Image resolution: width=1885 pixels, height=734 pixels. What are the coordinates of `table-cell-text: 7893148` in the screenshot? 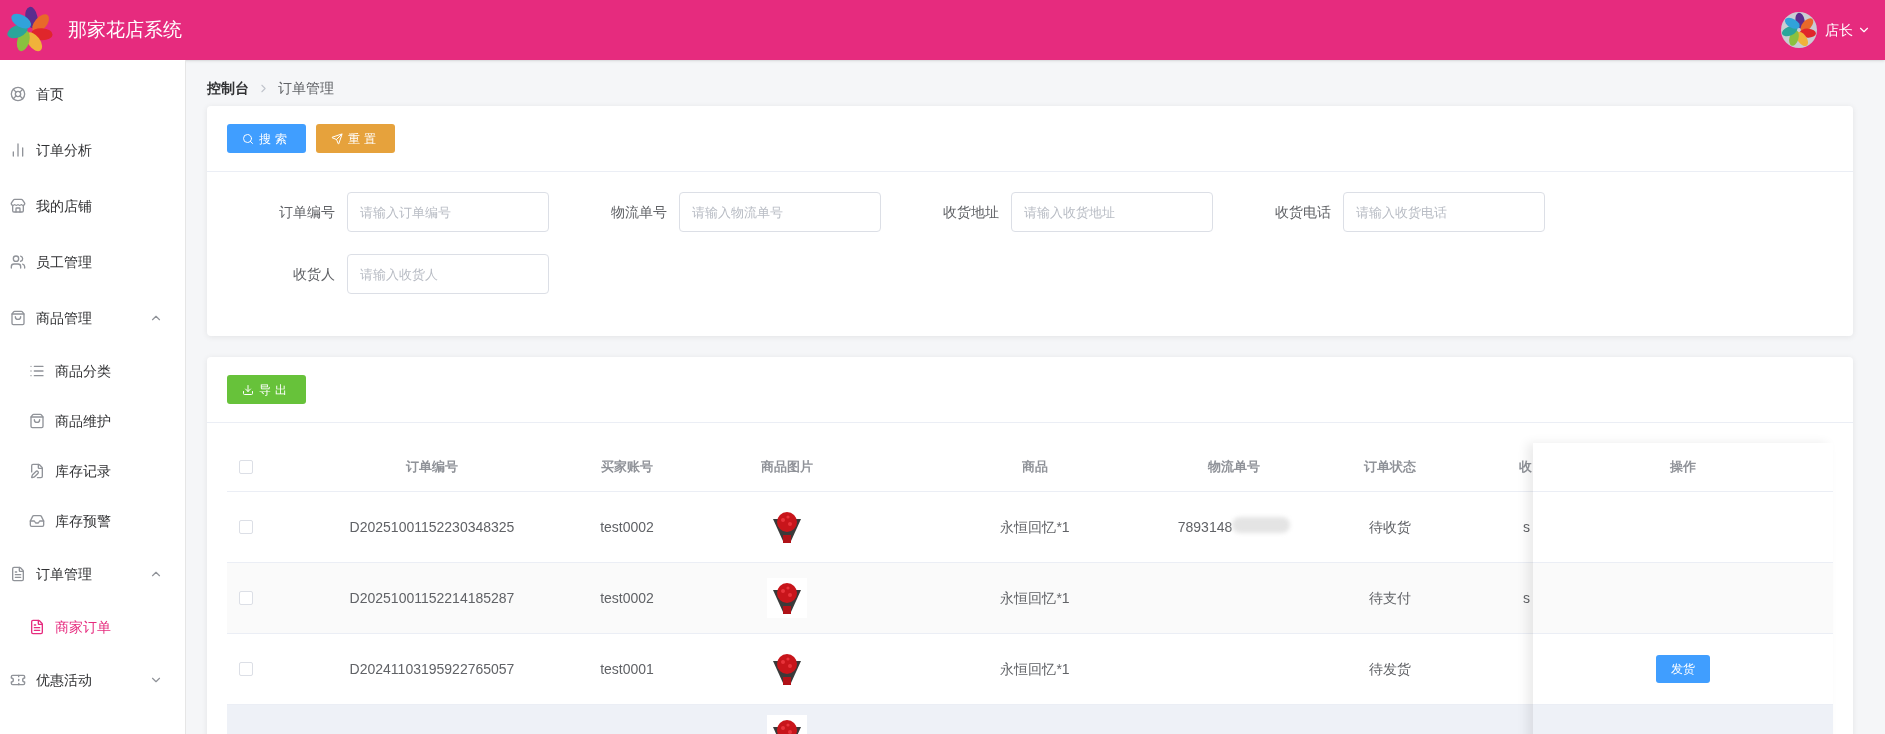 It's located at (1205, 527).